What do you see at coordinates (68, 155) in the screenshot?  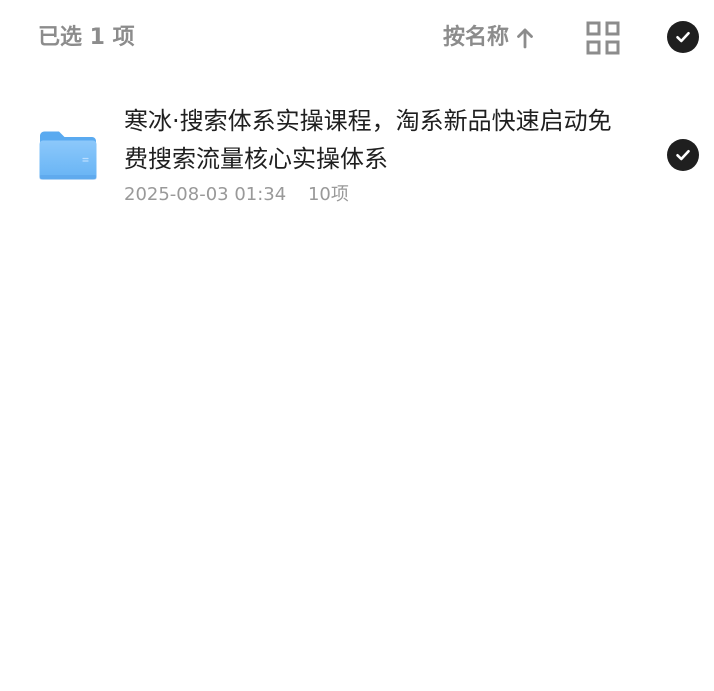 I see `folder-icon` at bounding box center [68, 155].